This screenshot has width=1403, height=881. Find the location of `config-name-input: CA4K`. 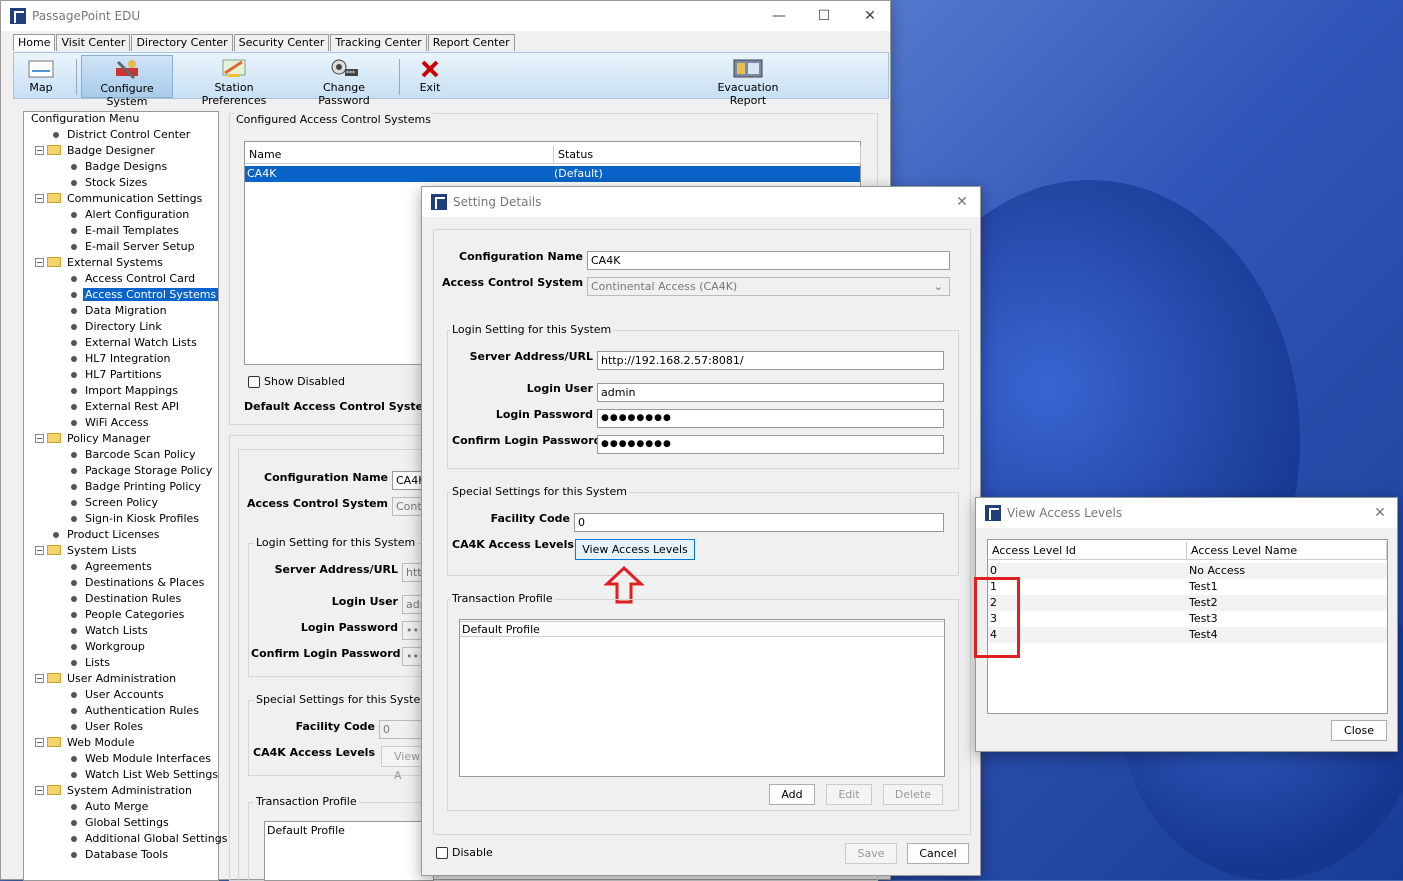

config-name-input: CA4K is located at coordinates (768, 260).